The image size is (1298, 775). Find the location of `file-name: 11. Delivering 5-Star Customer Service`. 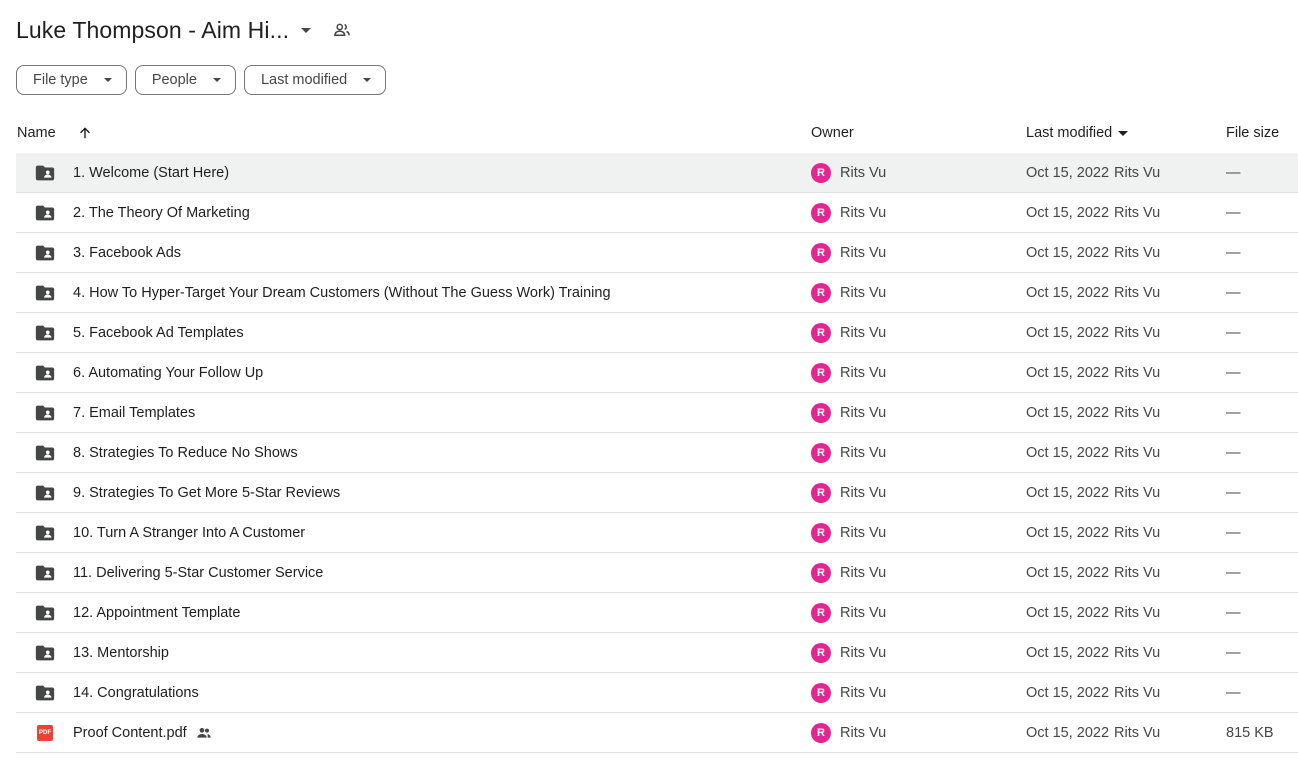

file-name: 11. Delivering 5-Star Customer Service is located at coordinates (198, 573).